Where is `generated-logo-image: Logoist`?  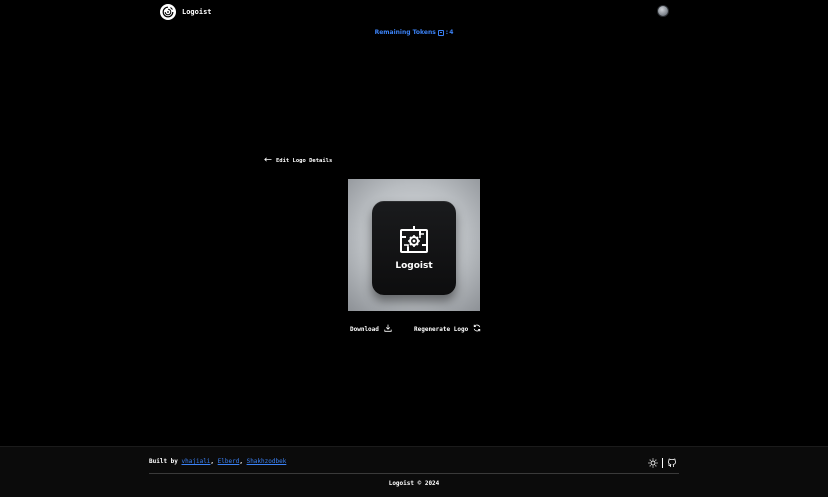 generated-logo-image: Logoist is located at coordinates (414, 245).